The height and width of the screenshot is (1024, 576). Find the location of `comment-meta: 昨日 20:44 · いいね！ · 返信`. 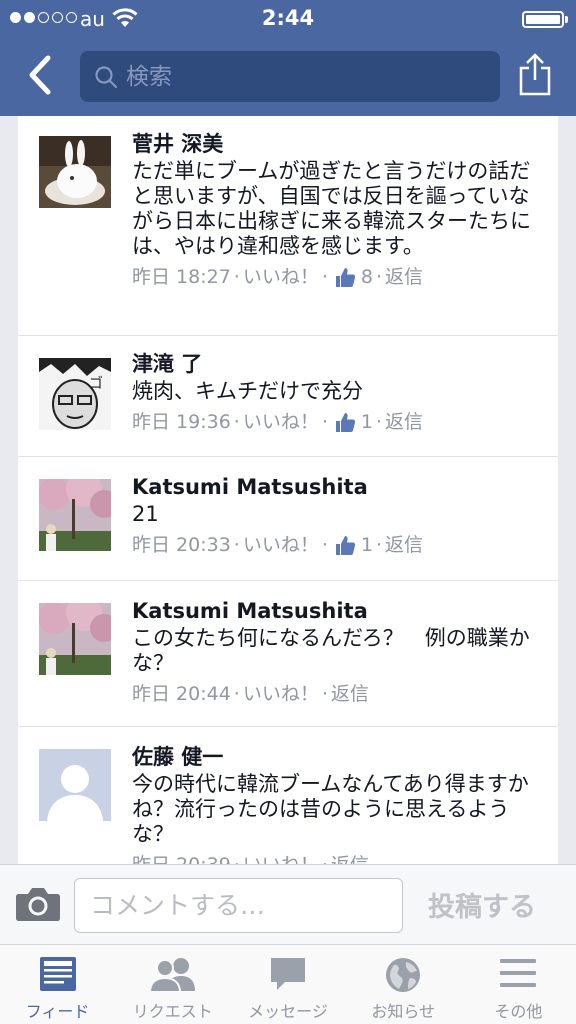

comment-meta: 昨日 20:44 · いいね！ · 返信 is located at coordinates (337, 694).